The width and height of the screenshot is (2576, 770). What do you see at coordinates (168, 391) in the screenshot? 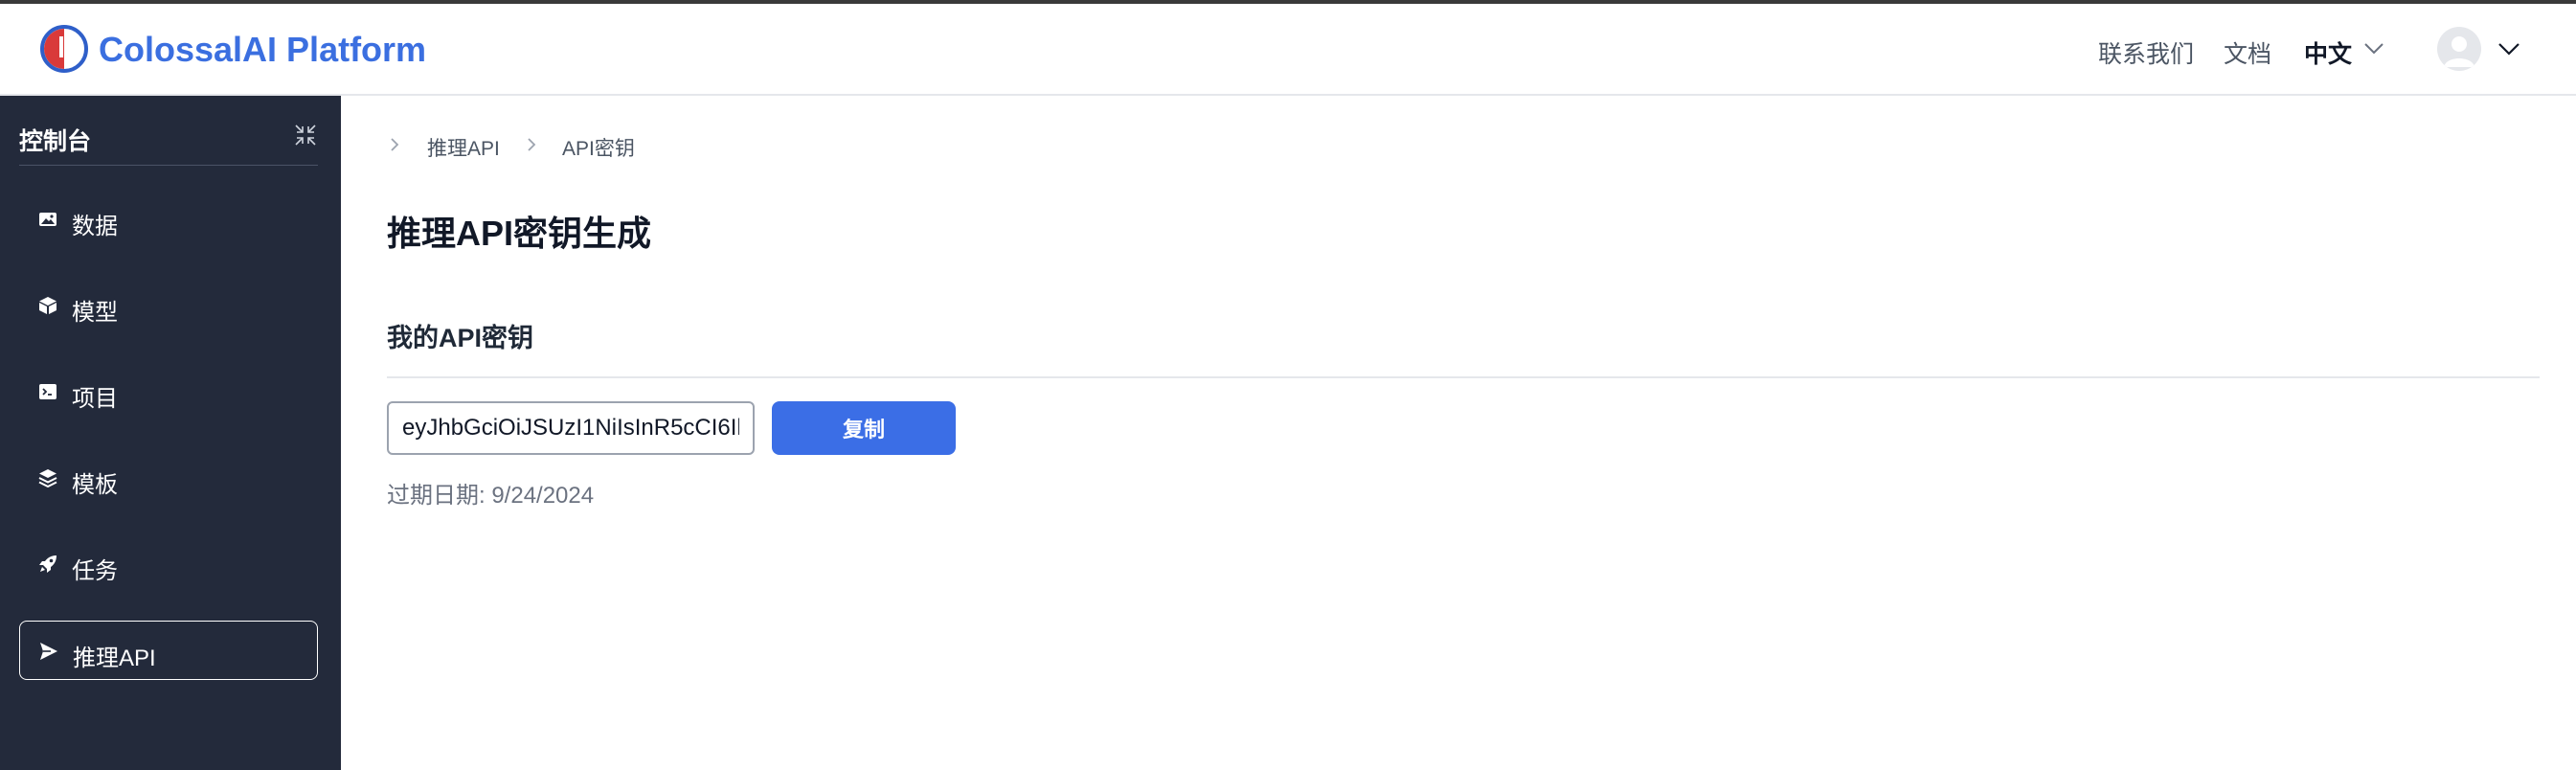
I see `sidebar-item-projects: 项目` at bounding box center [168, 391].